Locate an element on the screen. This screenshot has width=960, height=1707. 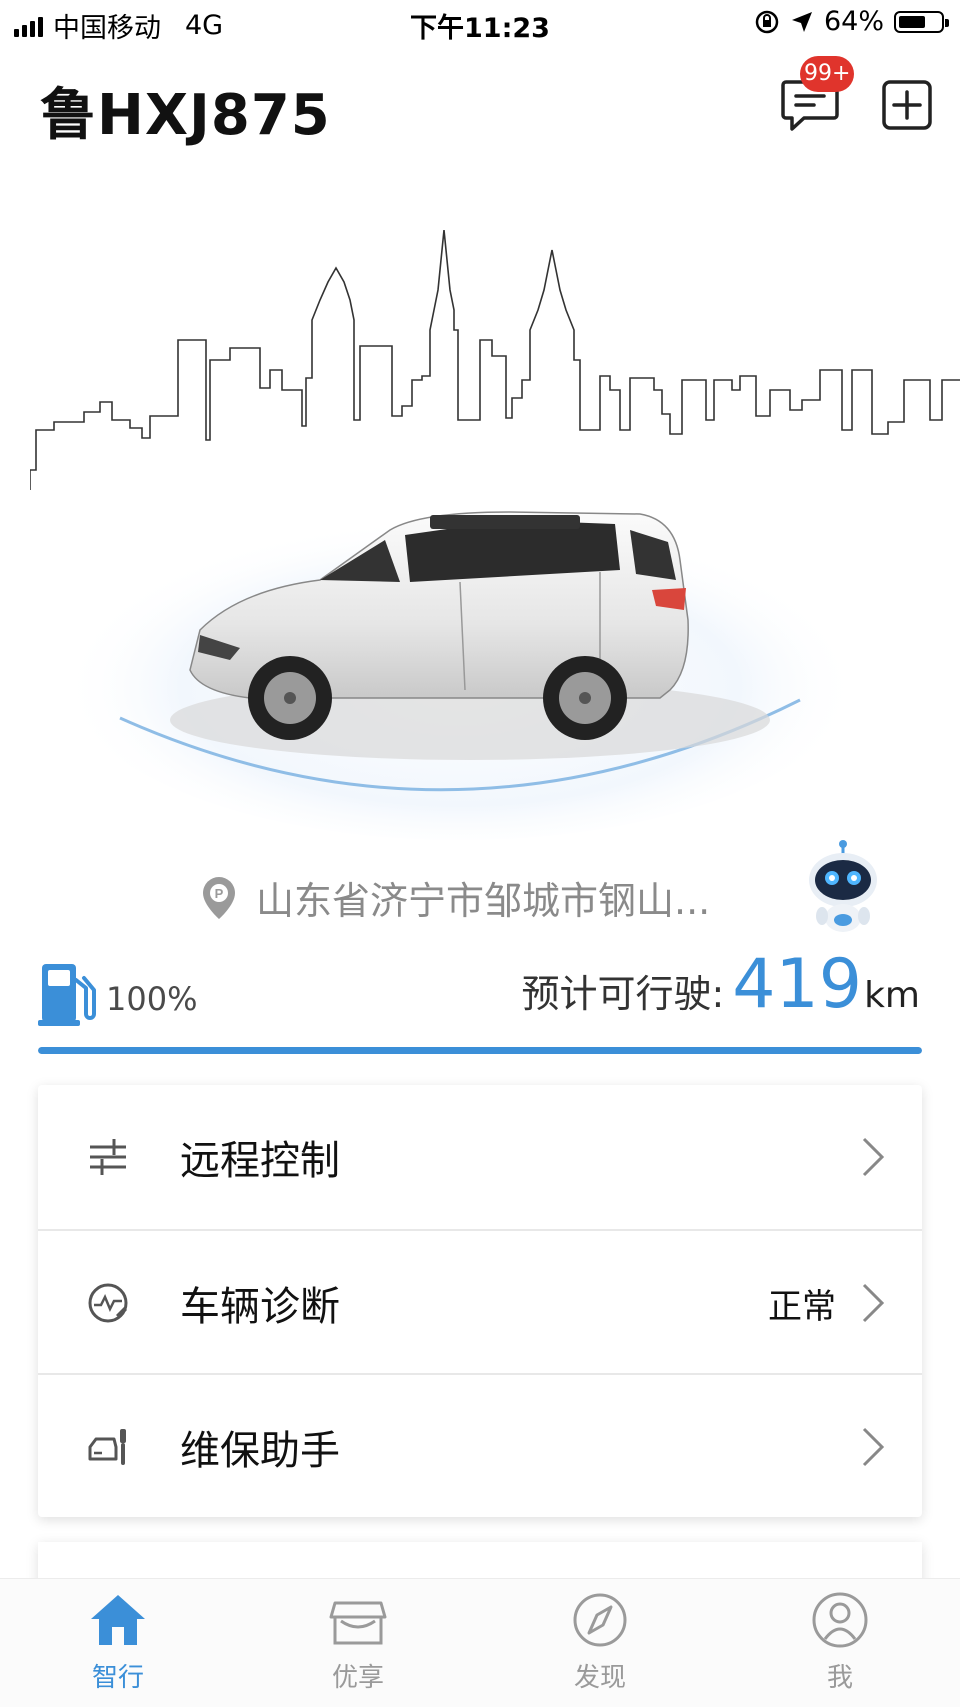
map-pin-icon: P is located at coordinates (219, 897).